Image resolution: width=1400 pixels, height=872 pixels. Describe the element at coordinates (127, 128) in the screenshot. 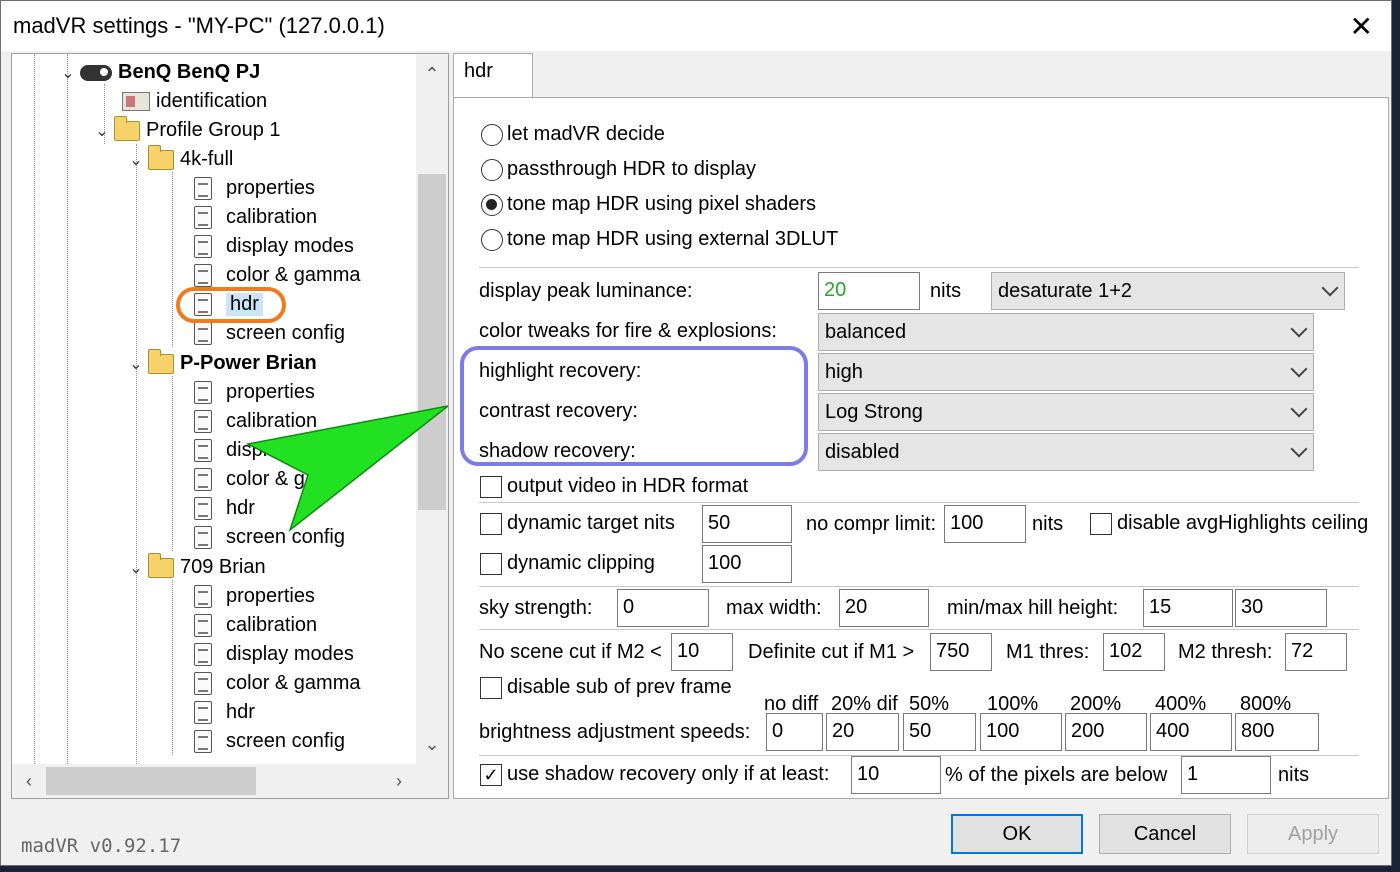

I see `folder-icon` at that location.